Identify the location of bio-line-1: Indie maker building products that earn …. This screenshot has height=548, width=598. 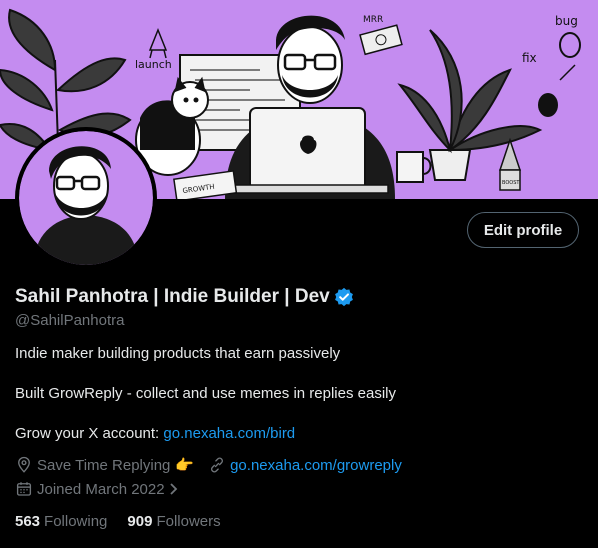
(178, 353).